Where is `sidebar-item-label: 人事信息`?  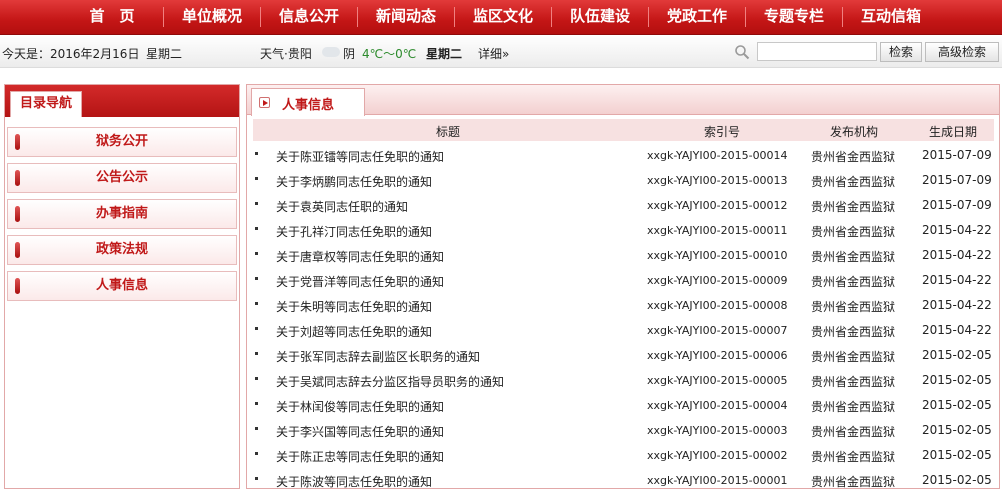 sidebar-item-label: 人事信息 is located at coordinates (121, 285).